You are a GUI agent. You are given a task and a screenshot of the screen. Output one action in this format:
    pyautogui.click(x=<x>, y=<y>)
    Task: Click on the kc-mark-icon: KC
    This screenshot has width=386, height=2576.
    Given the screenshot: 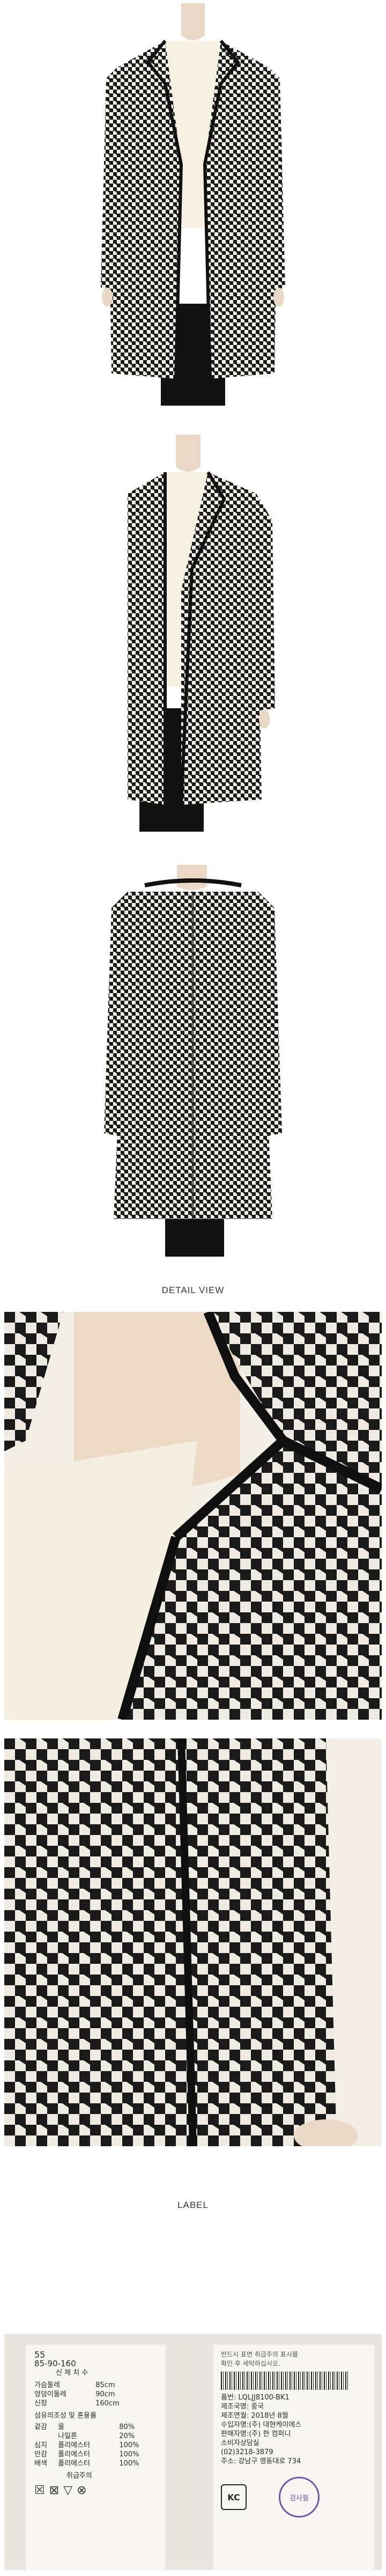 What is the action you would take?
    pyautogui.click(x=234, y=2497)
    